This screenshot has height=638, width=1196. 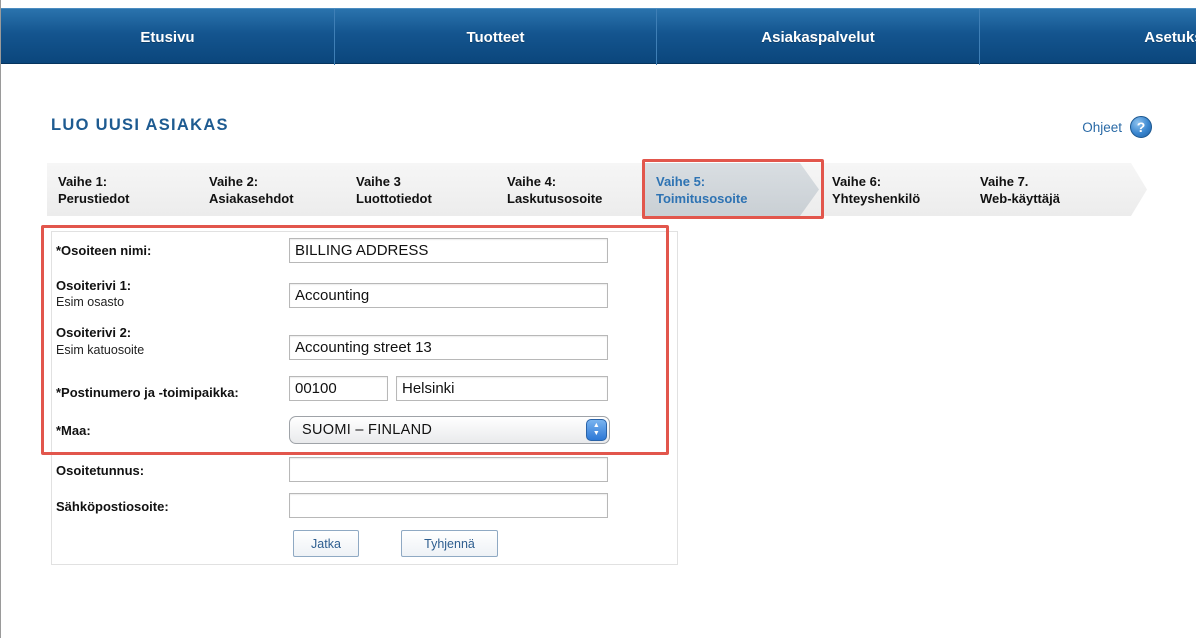 I want to click on address-id-label: Osoitetunnus:, so click(x=100, y=470).